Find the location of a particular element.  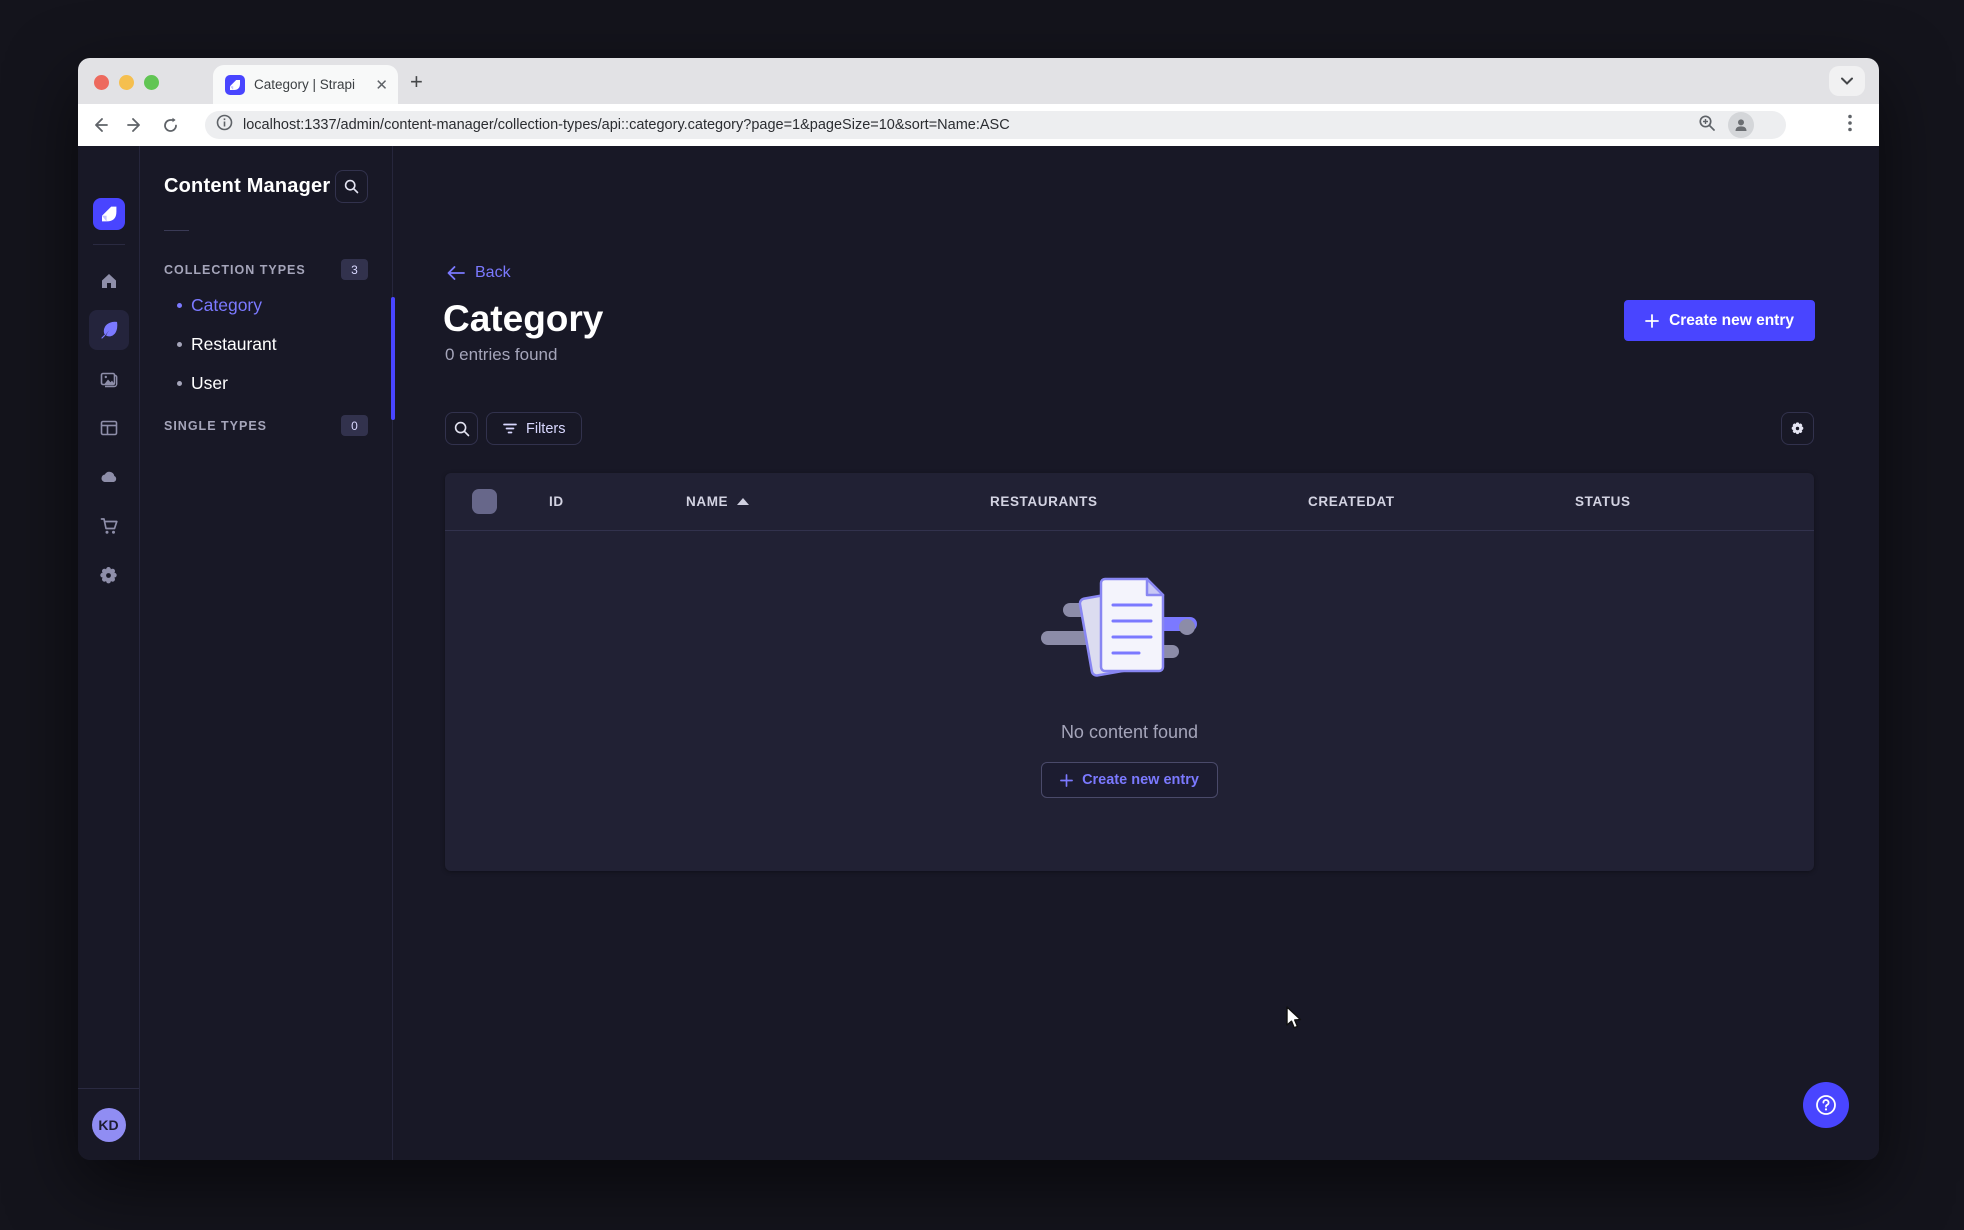

collection-types-list: Category Restaurant User is located at coordinates (266, 344).